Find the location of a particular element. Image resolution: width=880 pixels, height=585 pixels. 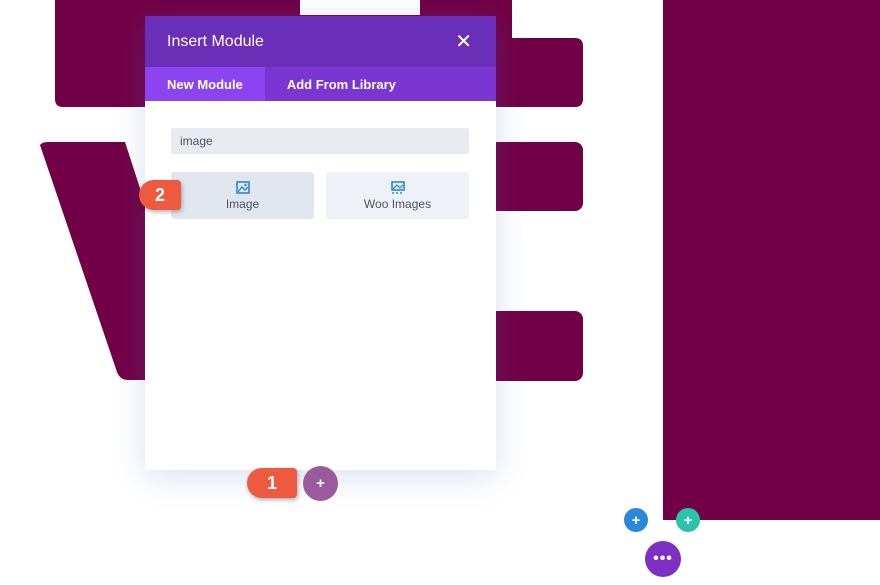

module-option-label: Woo Images is located at coordinates (397, 203).